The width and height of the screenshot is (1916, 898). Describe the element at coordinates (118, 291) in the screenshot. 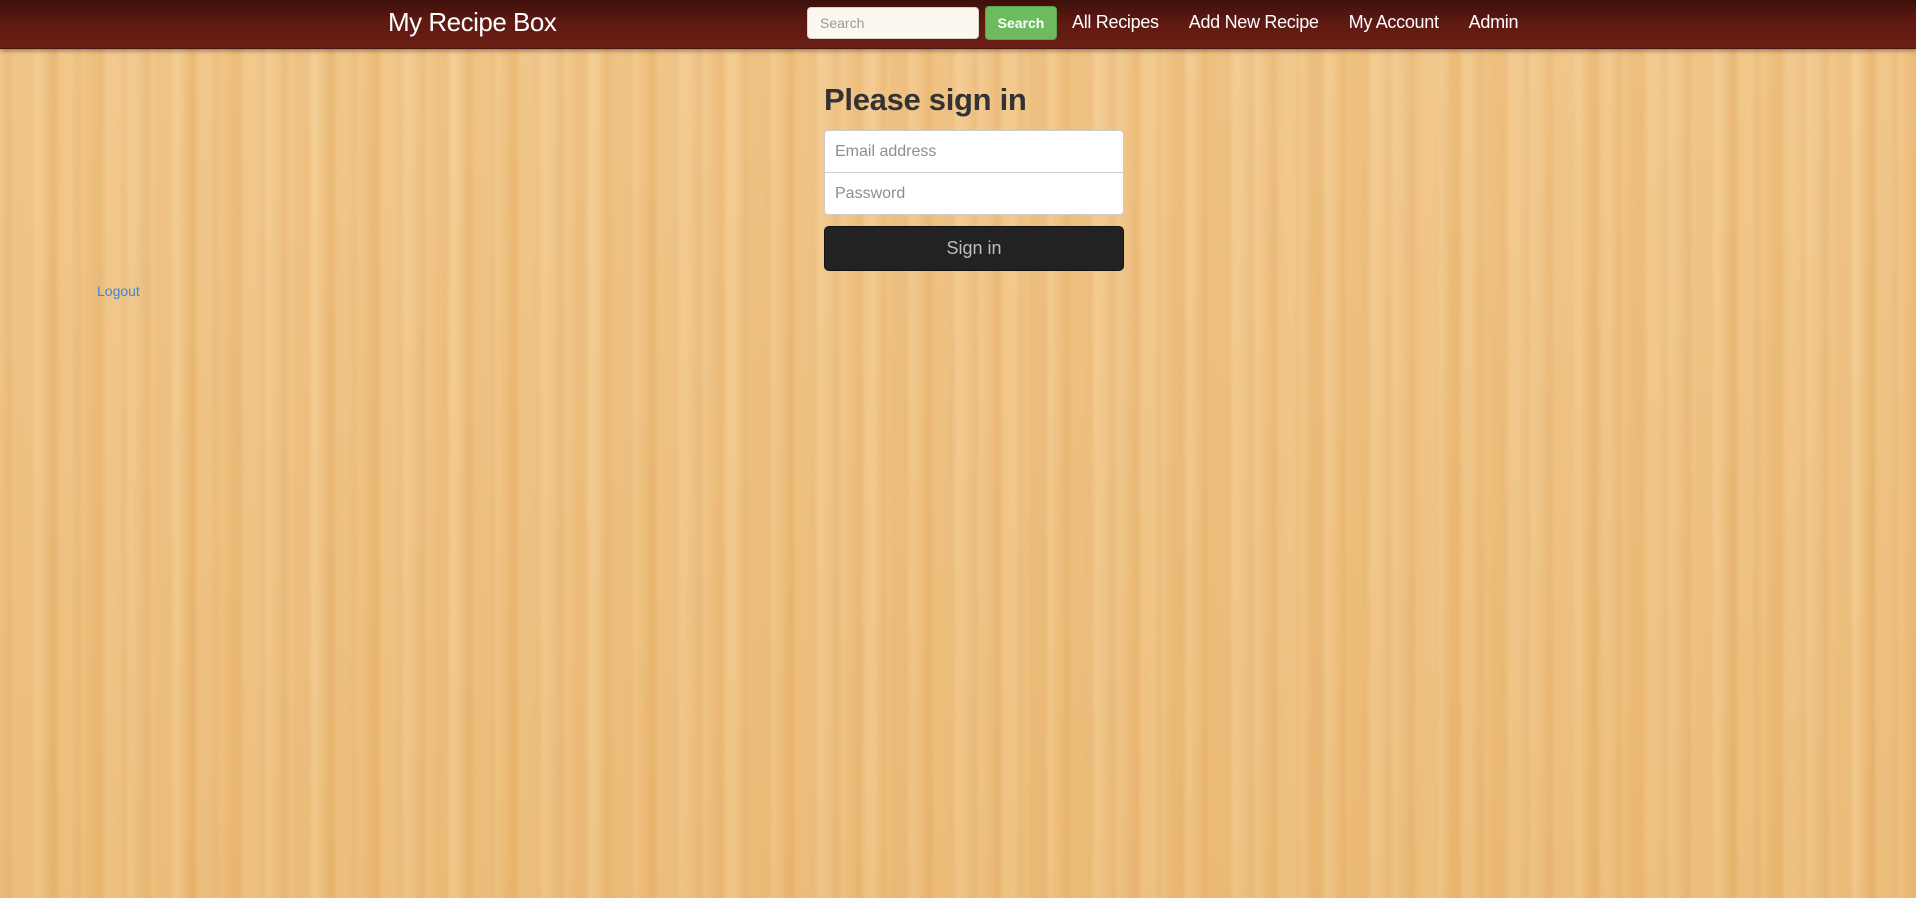

I see `logout-link: Logout` at that location.